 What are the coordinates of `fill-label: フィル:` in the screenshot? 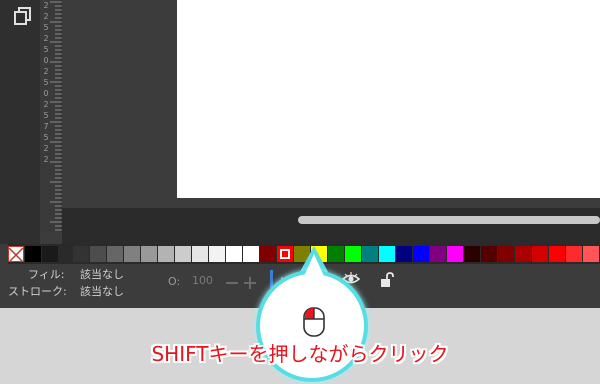 It's located at (46, 274).